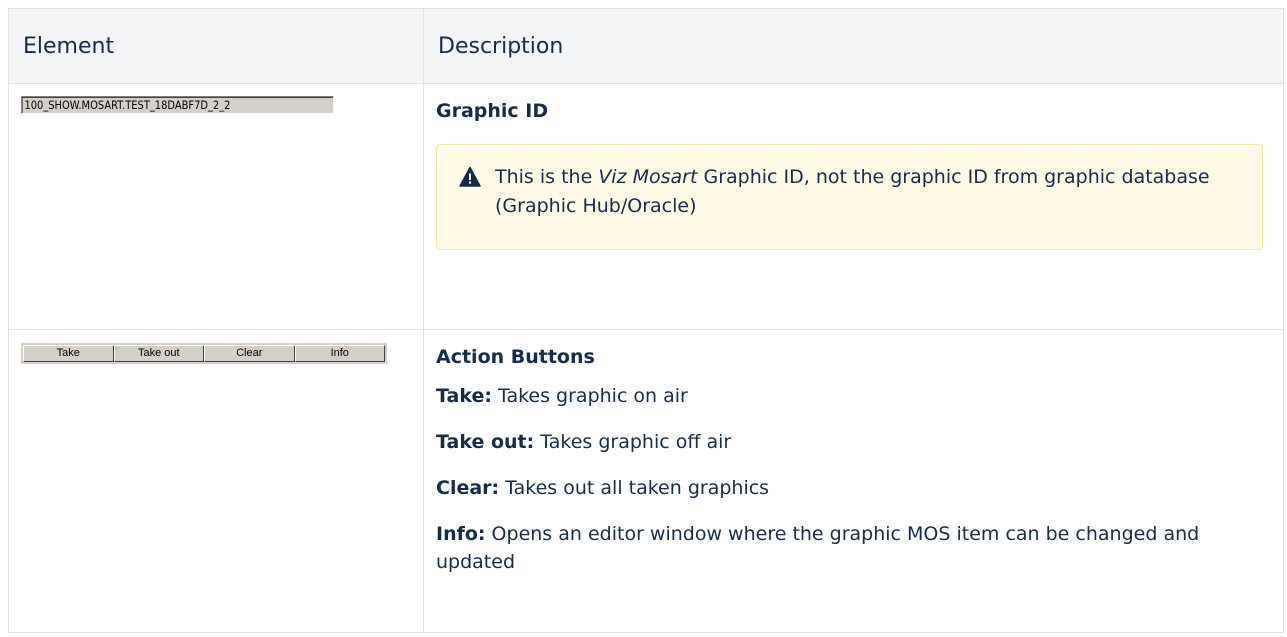 The image size is (1287, 637). I want to click on column-header-element: Element, so click(216, 46).